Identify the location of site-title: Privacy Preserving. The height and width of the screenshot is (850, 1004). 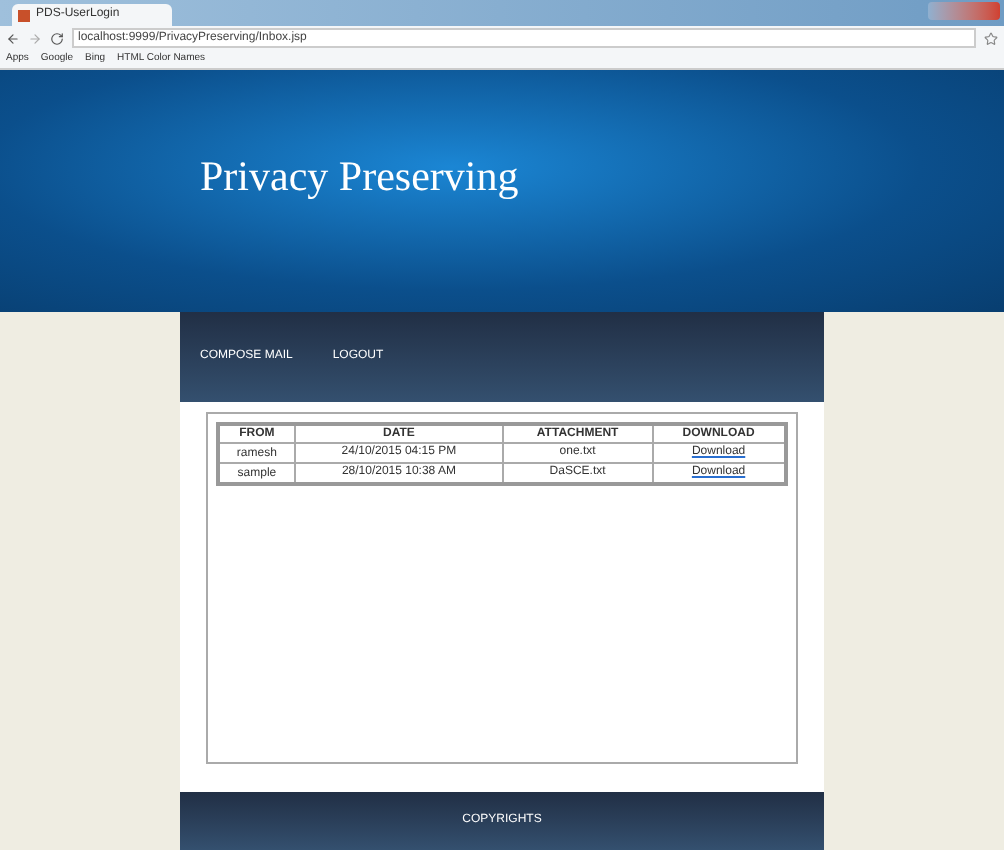
(359, 177).